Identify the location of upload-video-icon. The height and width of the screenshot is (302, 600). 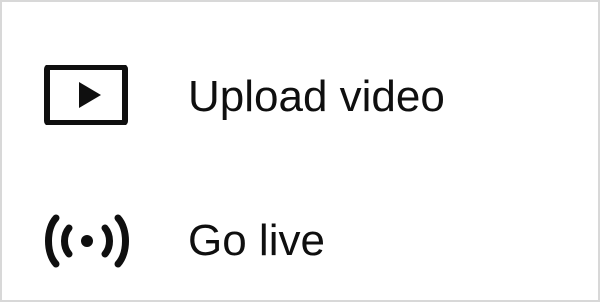
(86, 95).